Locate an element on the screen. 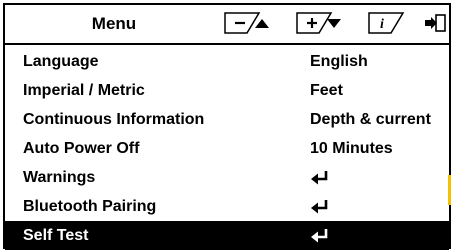 The width and height of the screenshot is (454, 250). menu-item-label: Self Test is located at coordinates (56, 235).